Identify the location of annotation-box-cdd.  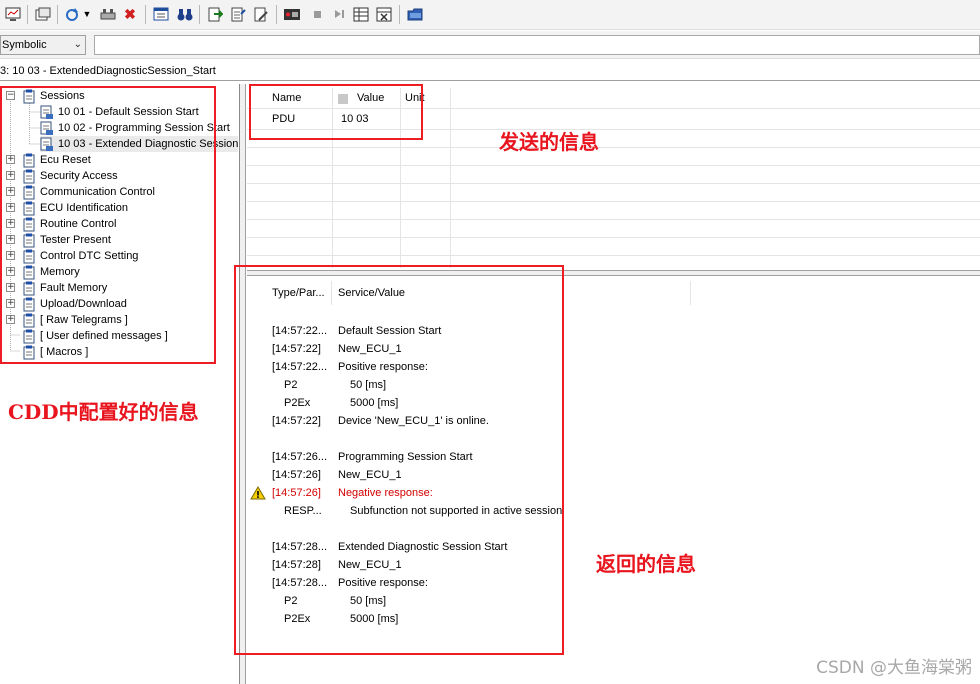
(108, 225).